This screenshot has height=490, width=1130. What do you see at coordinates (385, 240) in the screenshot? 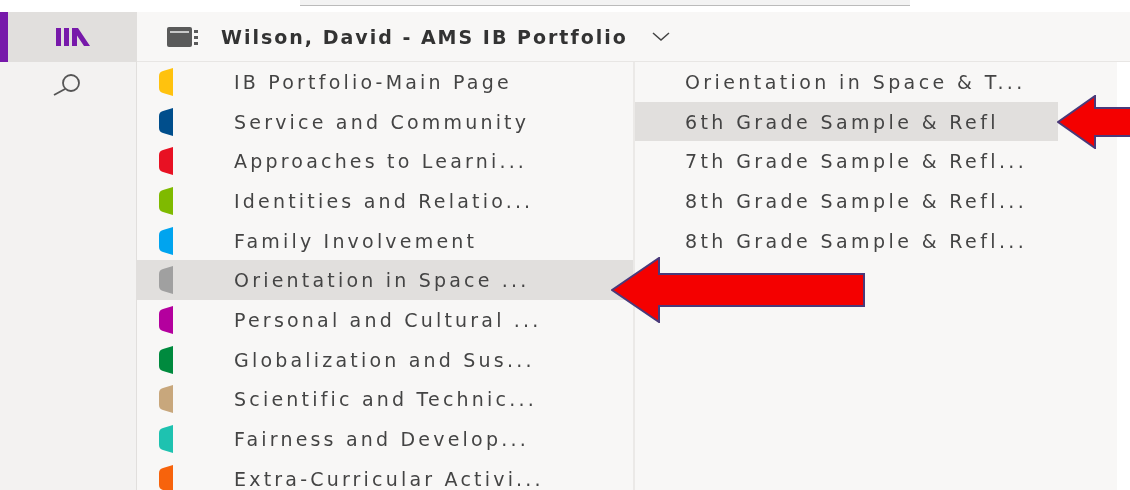
I see `section-item: Family Involvement` at bounding box center [385, 240].